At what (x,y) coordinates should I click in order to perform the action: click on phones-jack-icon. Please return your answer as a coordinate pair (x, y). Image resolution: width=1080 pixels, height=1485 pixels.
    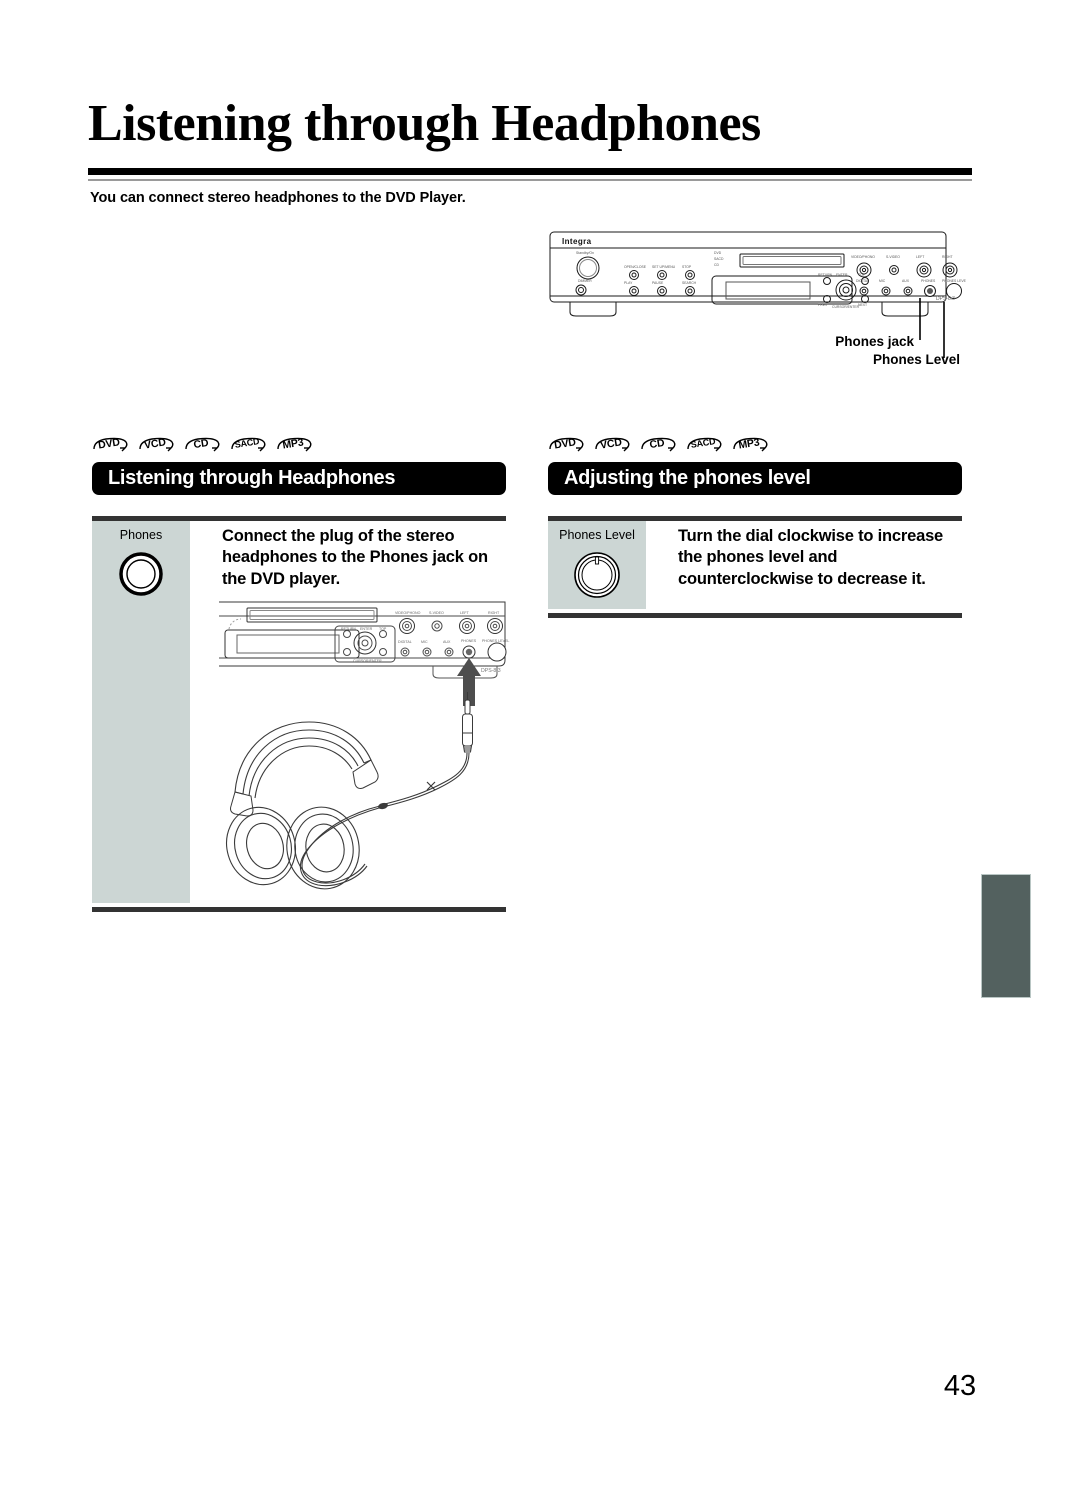
    Looking at the image, I should click on (141, 574).